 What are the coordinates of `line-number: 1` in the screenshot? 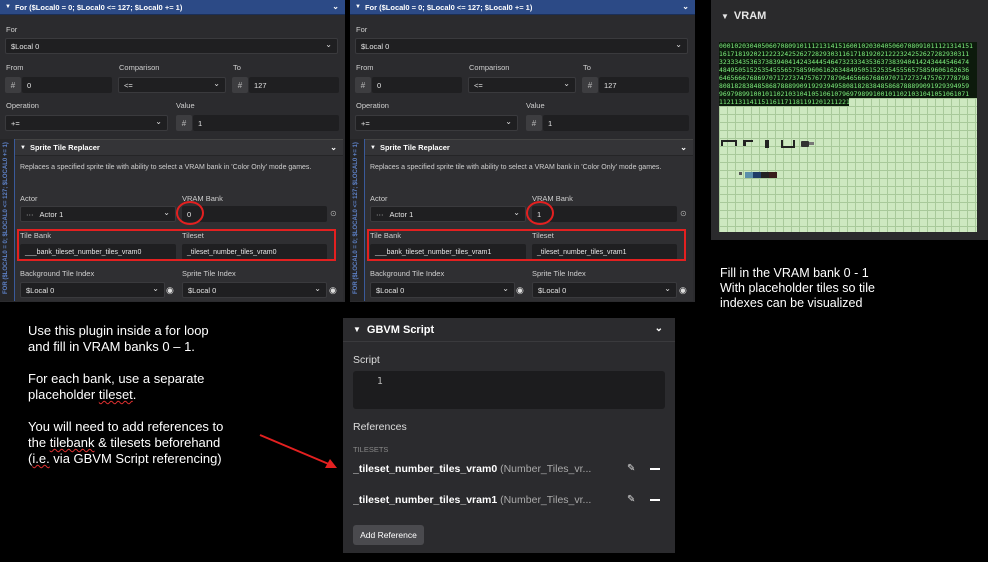 It's located at (380, 381).